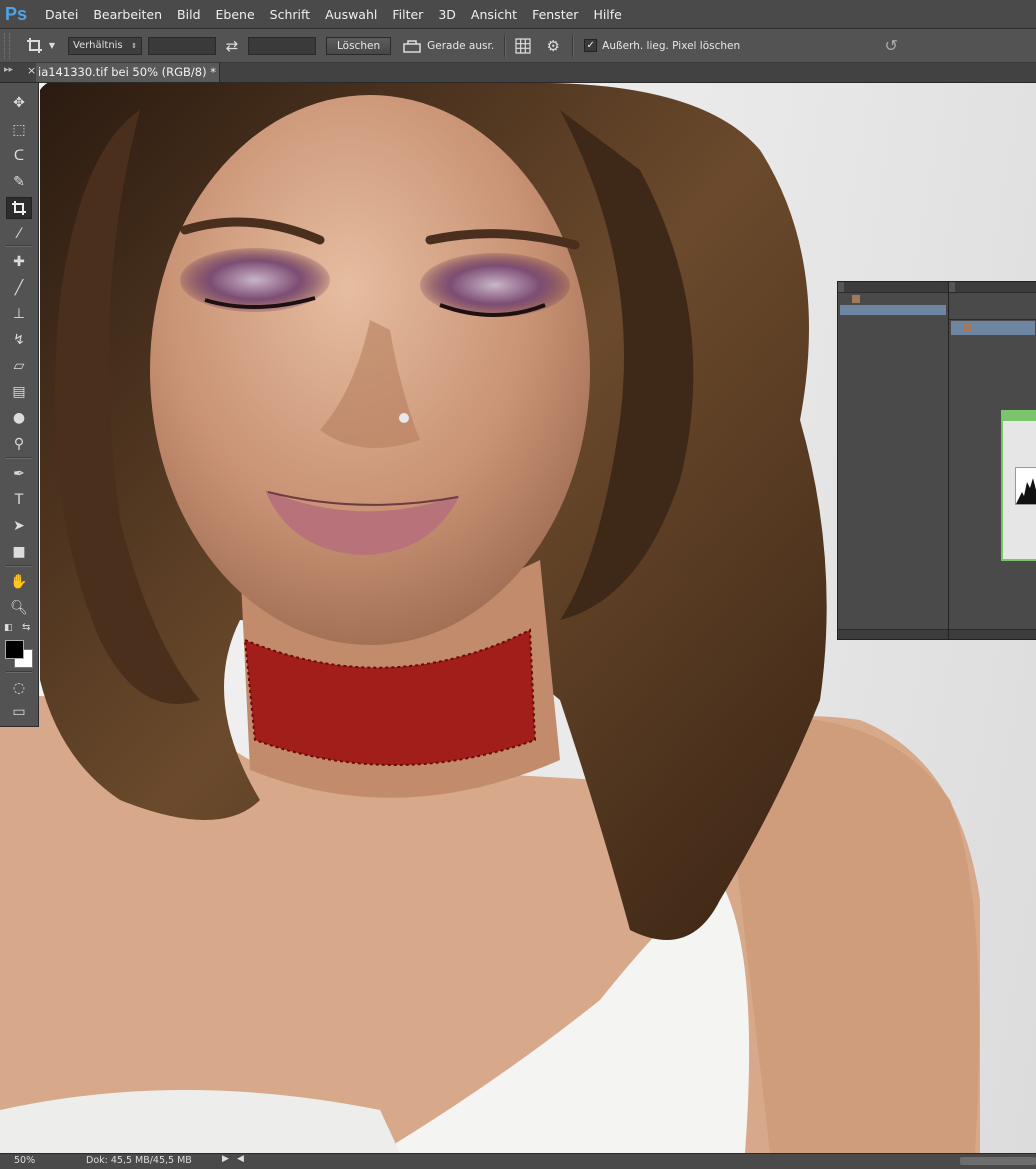 This screenshot has width=1036, height=1169. What do you see at coordinates (19, 526) in the screenshot?
I see `path-selection-tool-icon: ➤` at bounding box center [19, 526].